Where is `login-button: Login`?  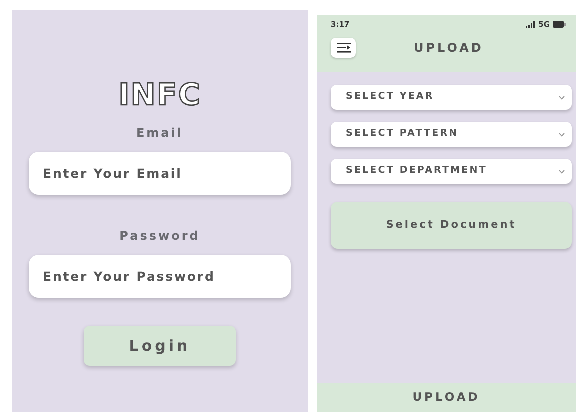
login-button: Login is located at coordinates (160, 346).